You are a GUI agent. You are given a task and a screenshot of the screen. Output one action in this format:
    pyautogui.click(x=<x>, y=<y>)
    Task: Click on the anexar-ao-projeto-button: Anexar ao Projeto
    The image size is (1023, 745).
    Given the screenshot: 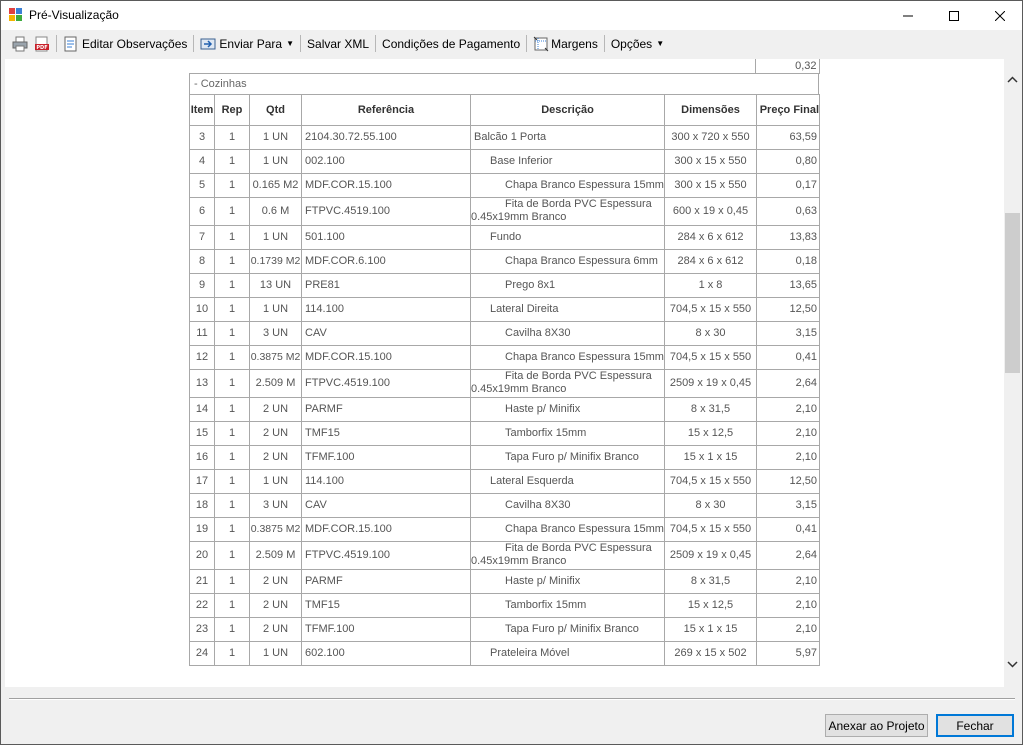 What is the action you would take?
    pyautogui.click(x=876, y=725)
    